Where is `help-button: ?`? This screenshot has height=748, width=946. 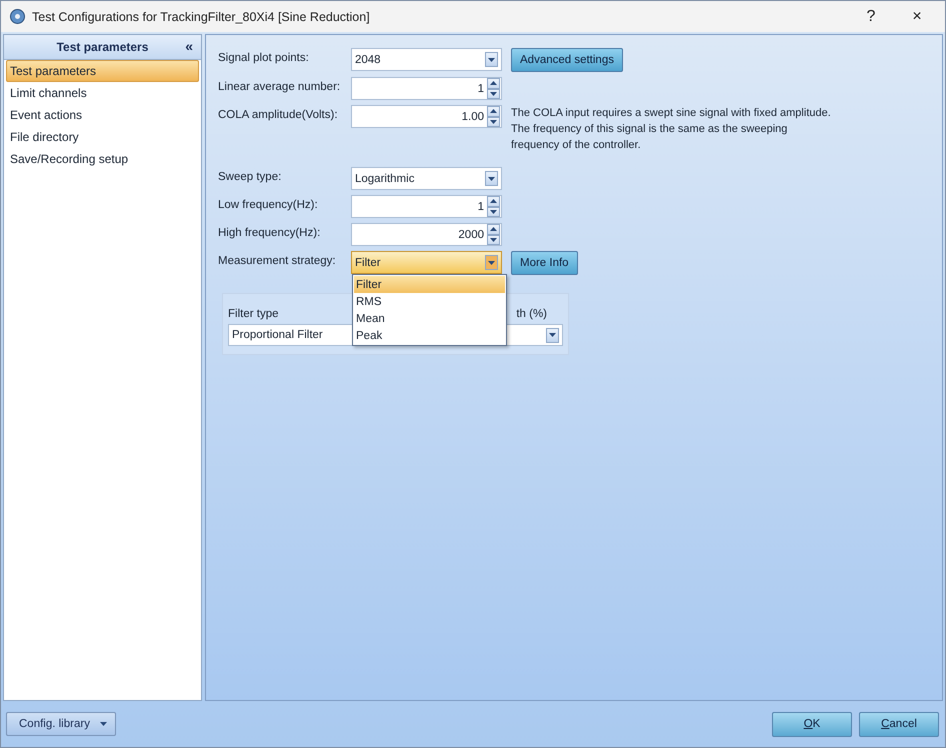
help-button: ? is located at coordinates (871, 16).